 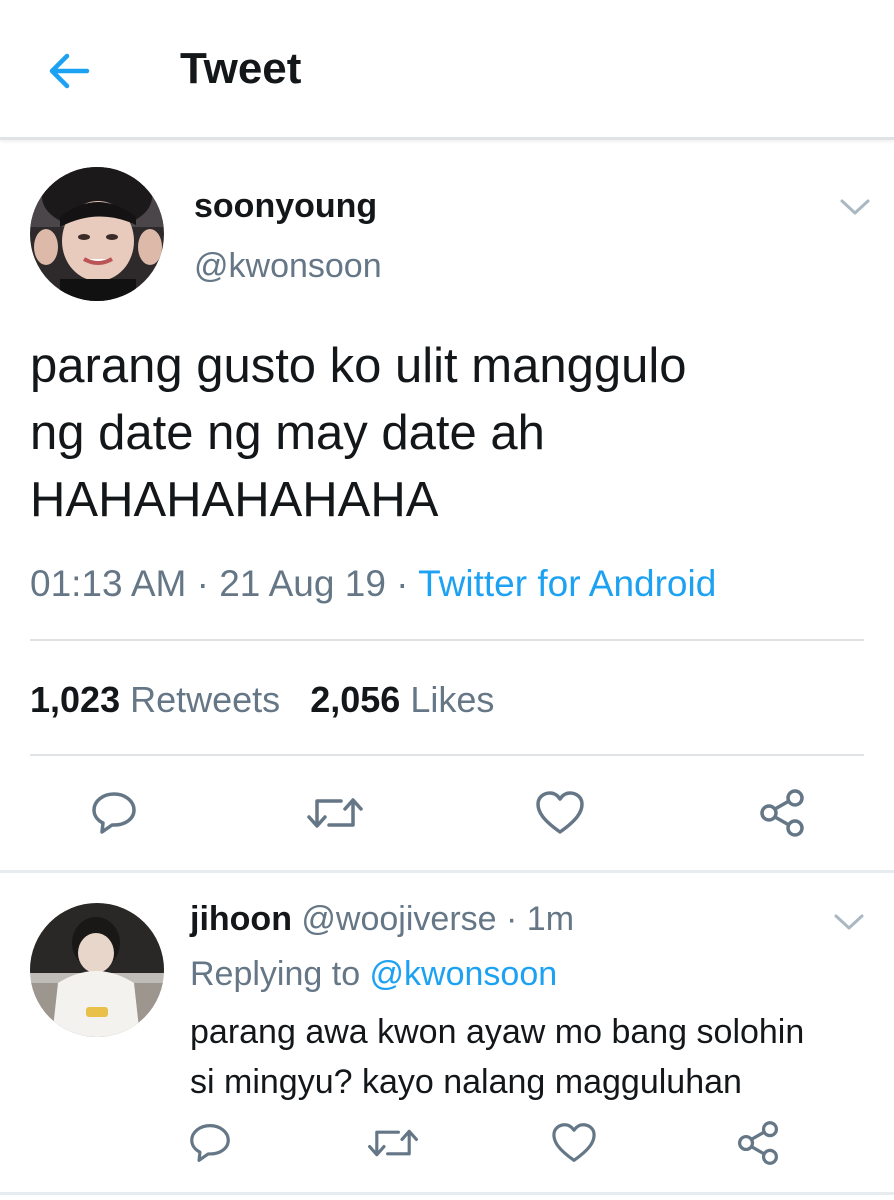 I want to click on tweet-time: 01:13 AM, so click(x=108, y=583).